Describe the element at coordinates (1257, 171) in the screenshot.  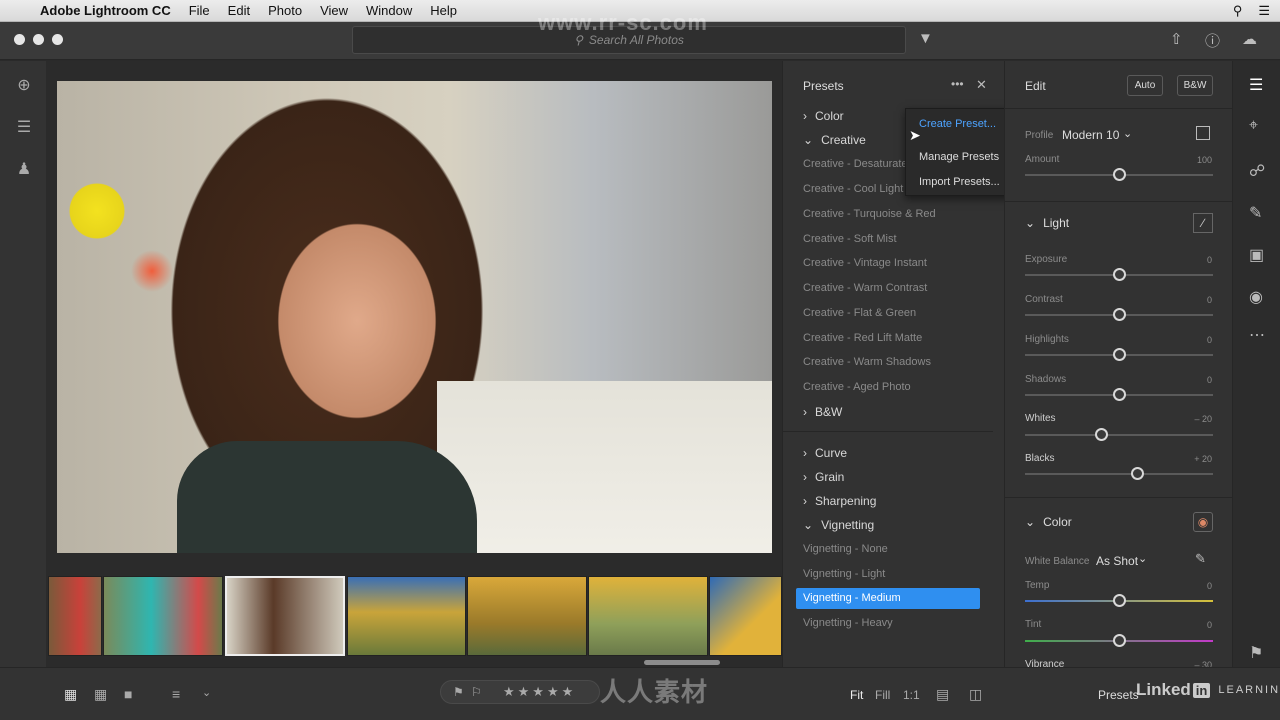
I see `healing-brush-icon: ☍` at that location.